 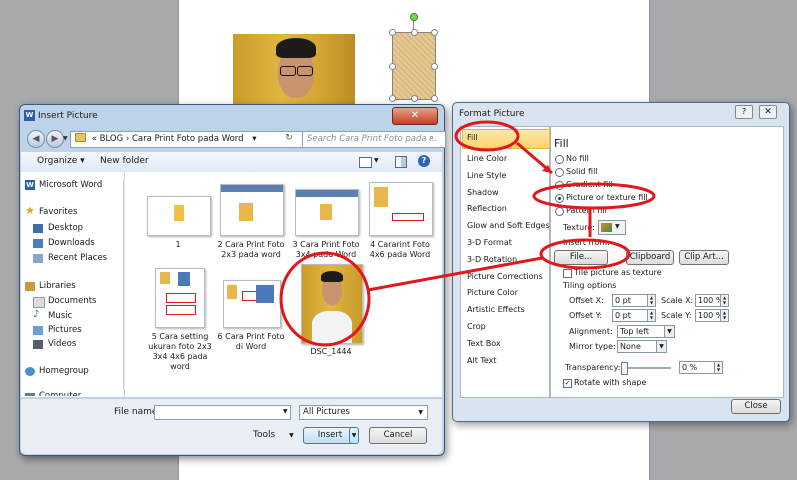 I want to click on nav-pictures: Pictures, so click(x=65, y=330).